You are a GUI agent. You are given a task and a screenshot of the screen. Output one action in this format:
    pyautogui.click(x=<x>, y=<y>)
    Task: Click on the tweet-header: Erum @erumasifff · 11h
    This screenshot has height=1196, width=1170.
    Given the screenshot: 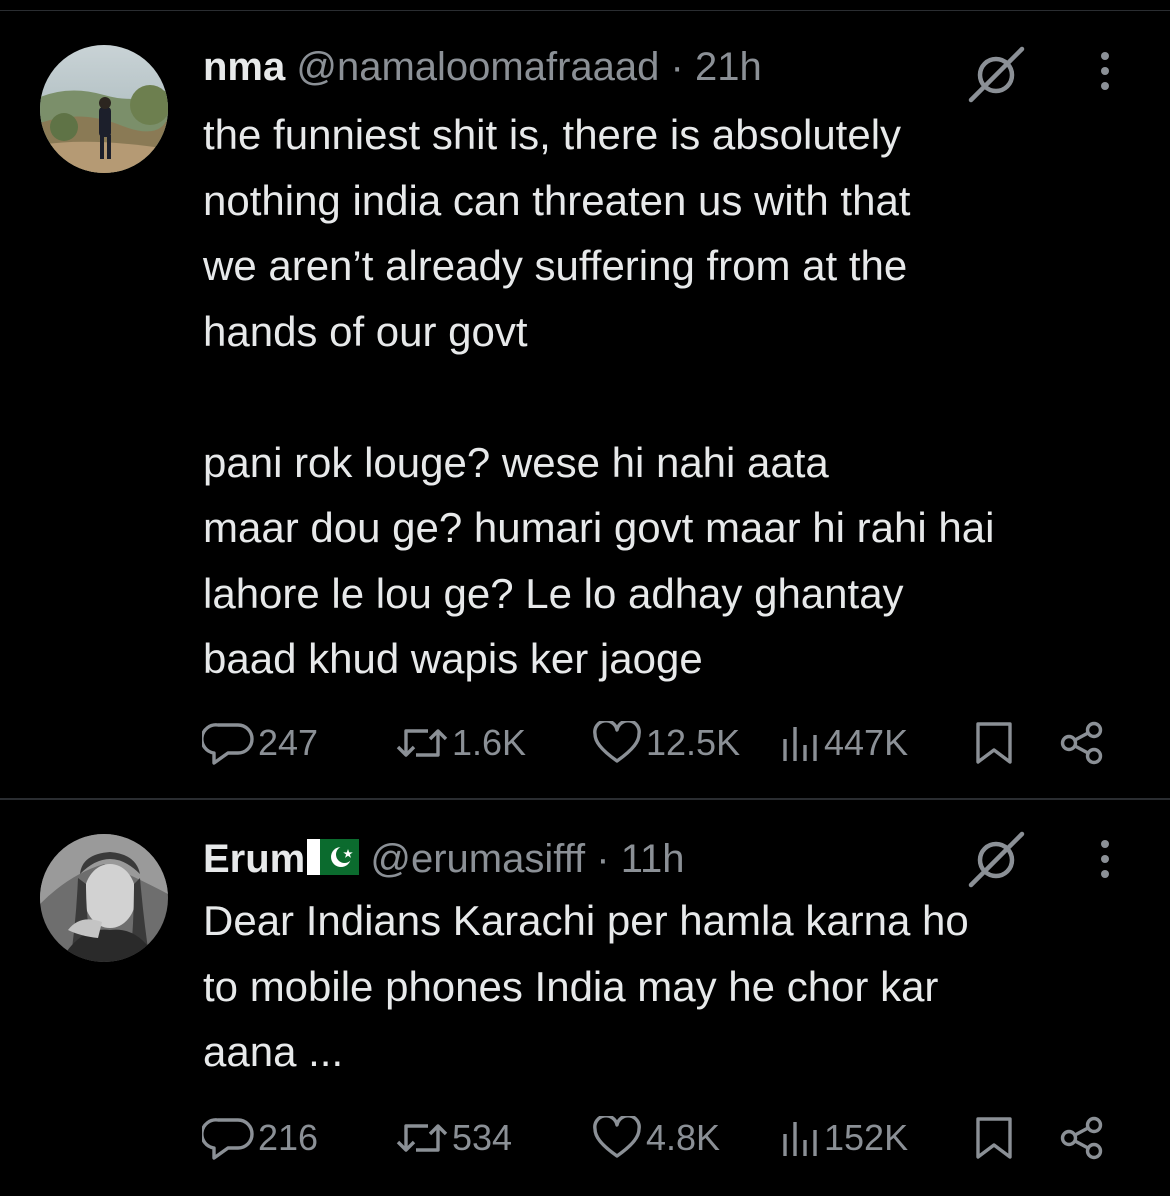 What is the action you would take?
    pyautogui.click(x=444, y=859)
    